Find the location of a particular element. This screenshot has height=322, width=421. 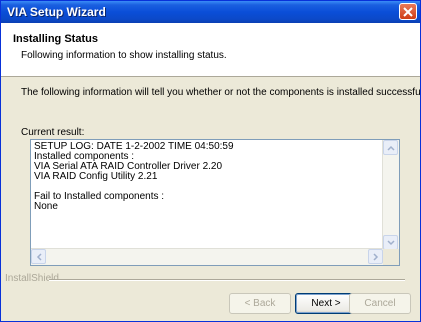

horizontal-scrollbar is located at coordinates (207, 256).